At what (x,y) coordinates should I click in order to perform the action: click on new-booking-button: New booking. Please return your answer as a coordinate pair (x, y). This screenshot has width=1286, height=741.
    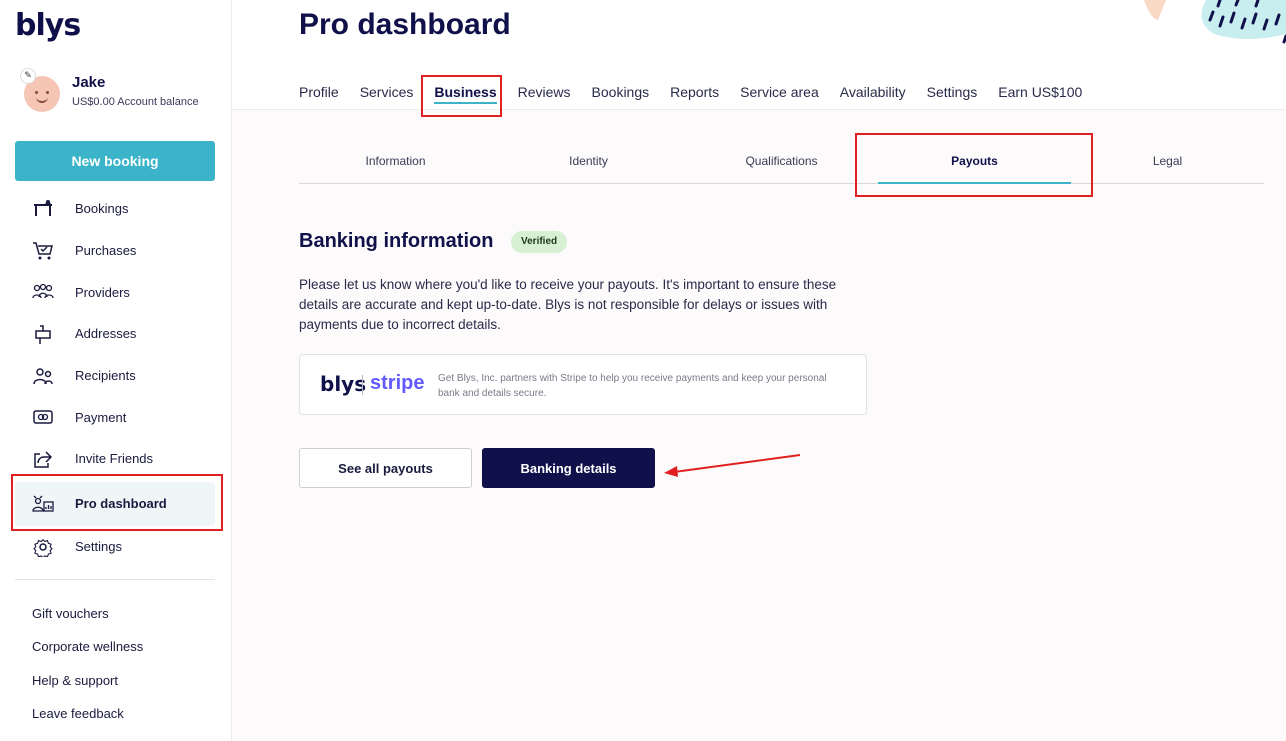
    Looking at the image, I should click on (115, 161).